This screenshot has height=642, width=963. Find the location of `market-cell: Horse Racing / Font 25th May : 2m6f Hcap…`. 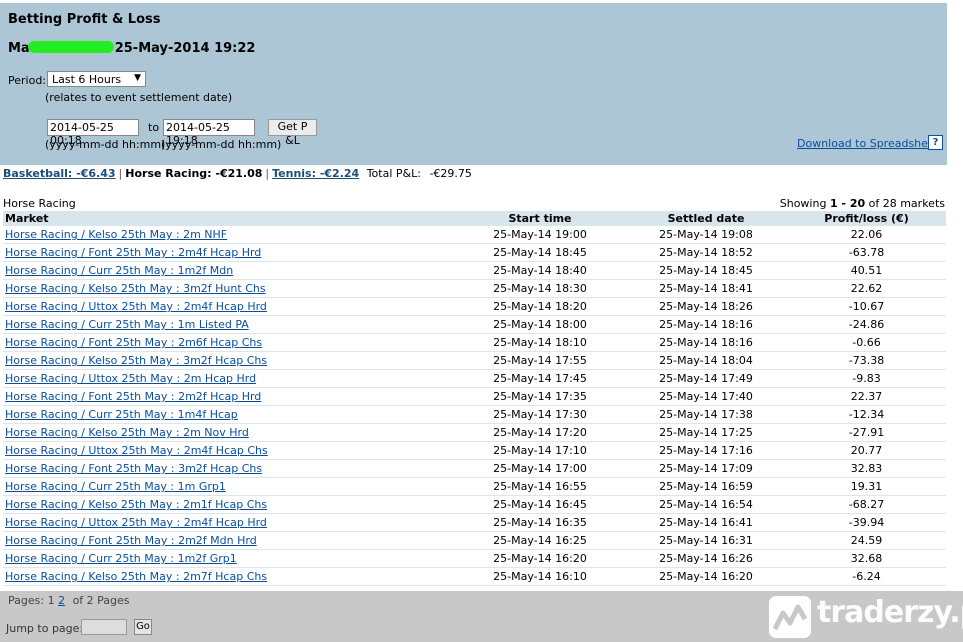

market-cell: Horse Racing / Font 25th May : 2m6f Hcap… is located at coordinates (229, 342).